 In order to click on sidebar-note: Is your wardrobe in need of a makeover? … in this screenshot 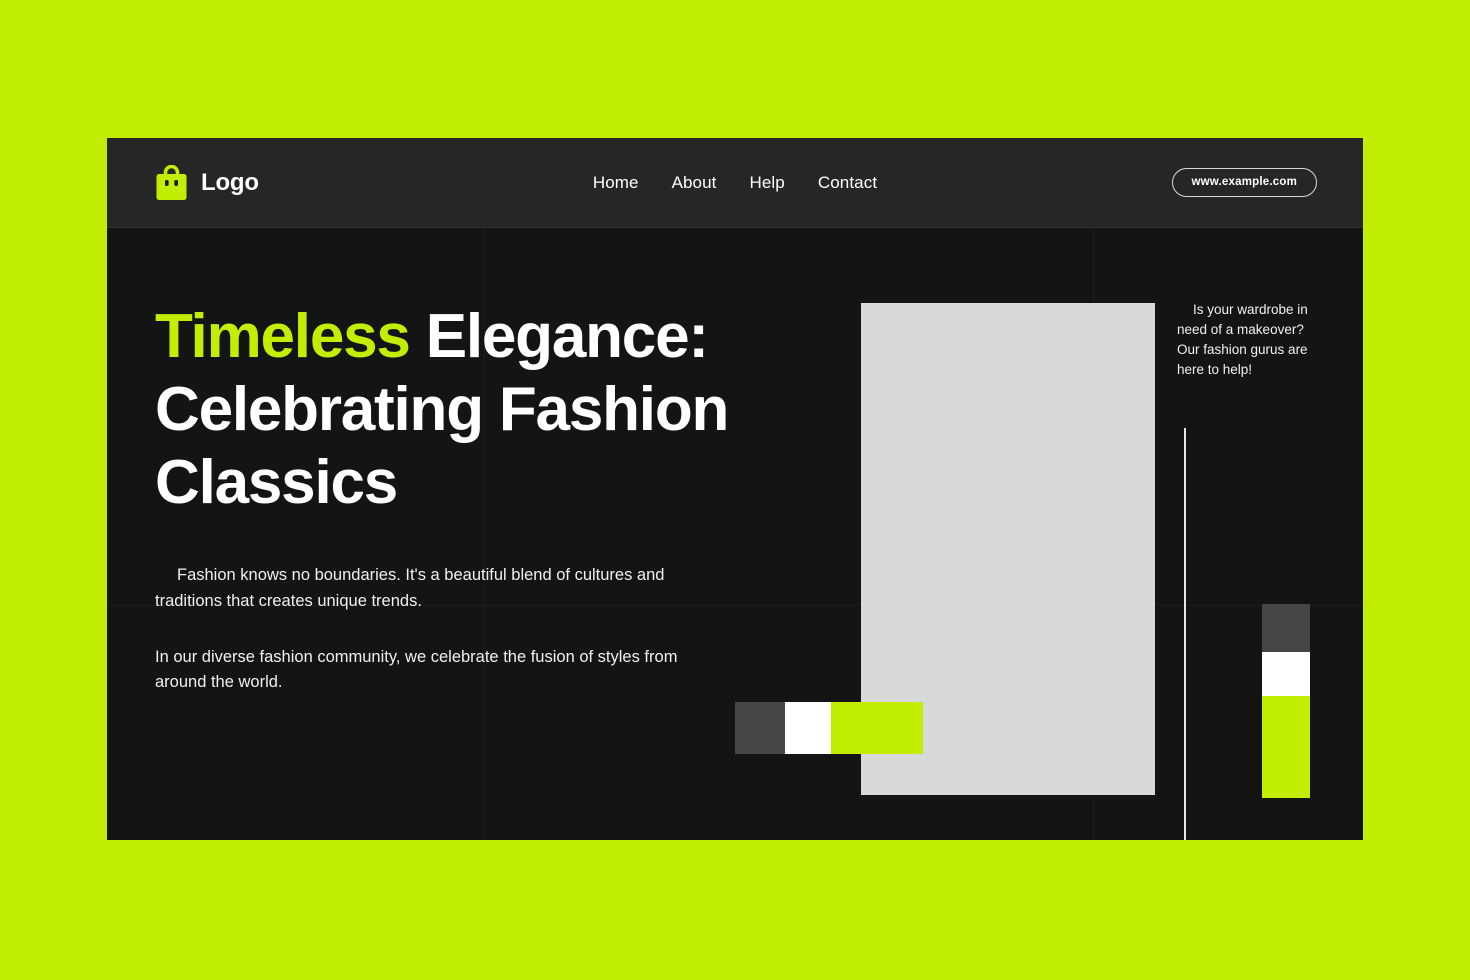, I will do `click(1242, 339)`.